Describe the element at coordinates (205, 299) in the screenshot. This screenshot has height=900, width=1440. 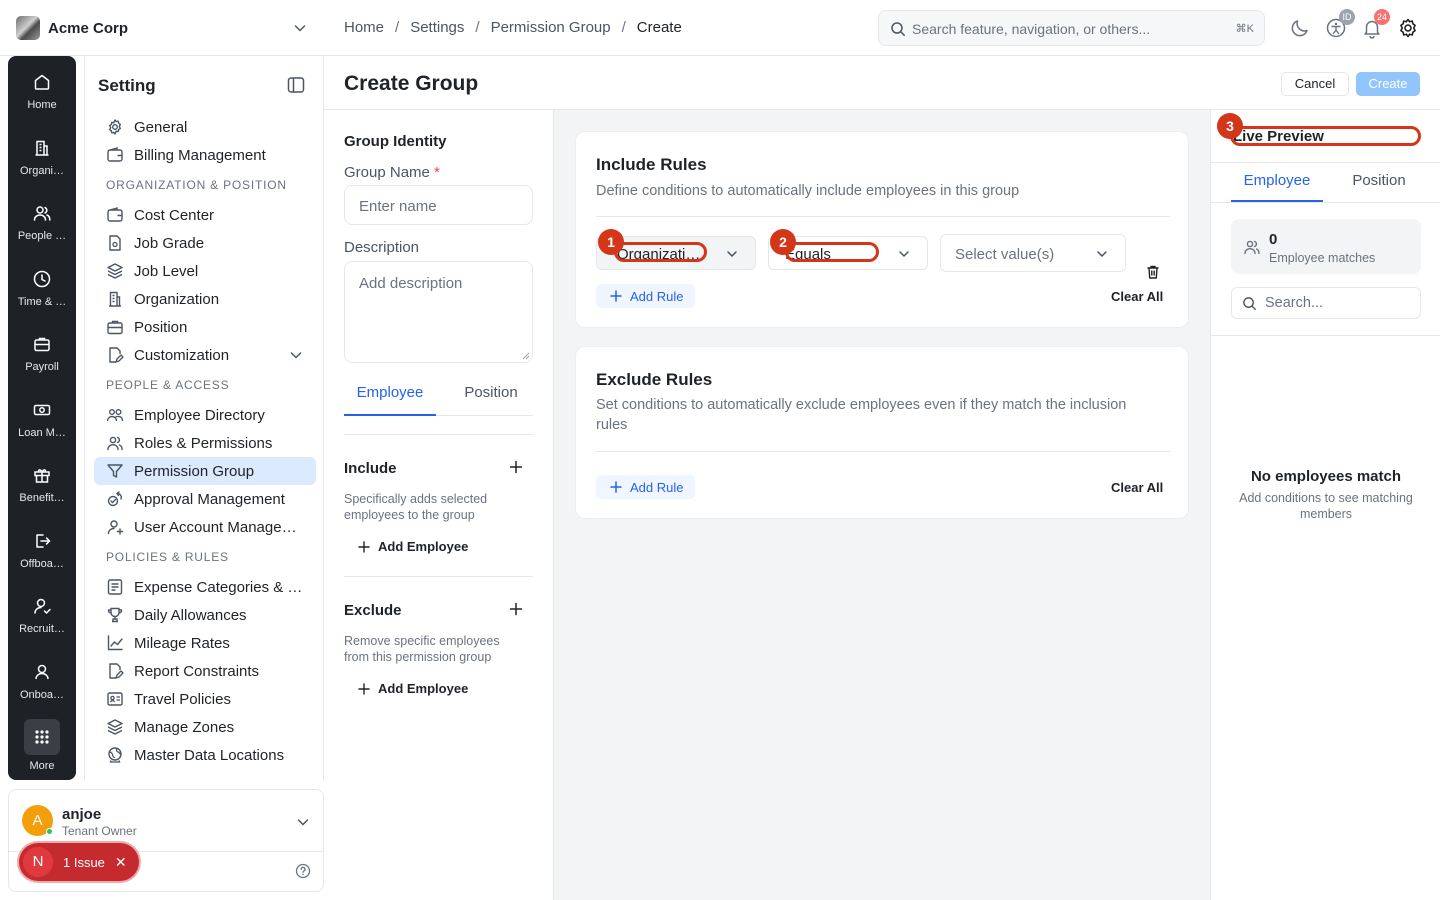
I see `sidebar-item-organization: Organization` at that location.